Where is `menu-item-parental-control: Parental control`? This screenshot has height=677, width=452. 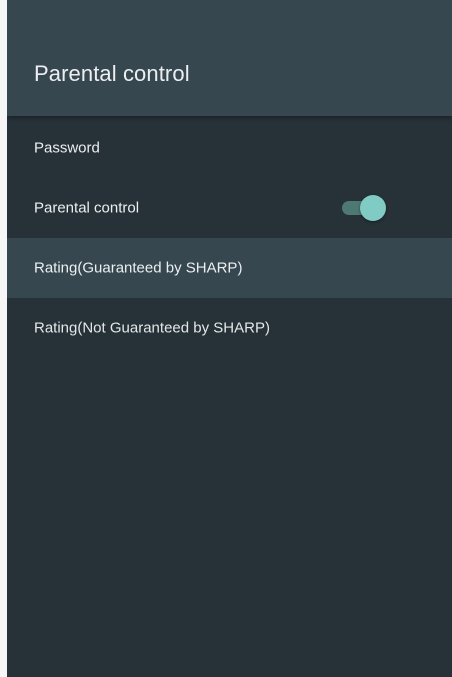
menu-item-parental-control: Parental control is located at coordinates (229, 208).